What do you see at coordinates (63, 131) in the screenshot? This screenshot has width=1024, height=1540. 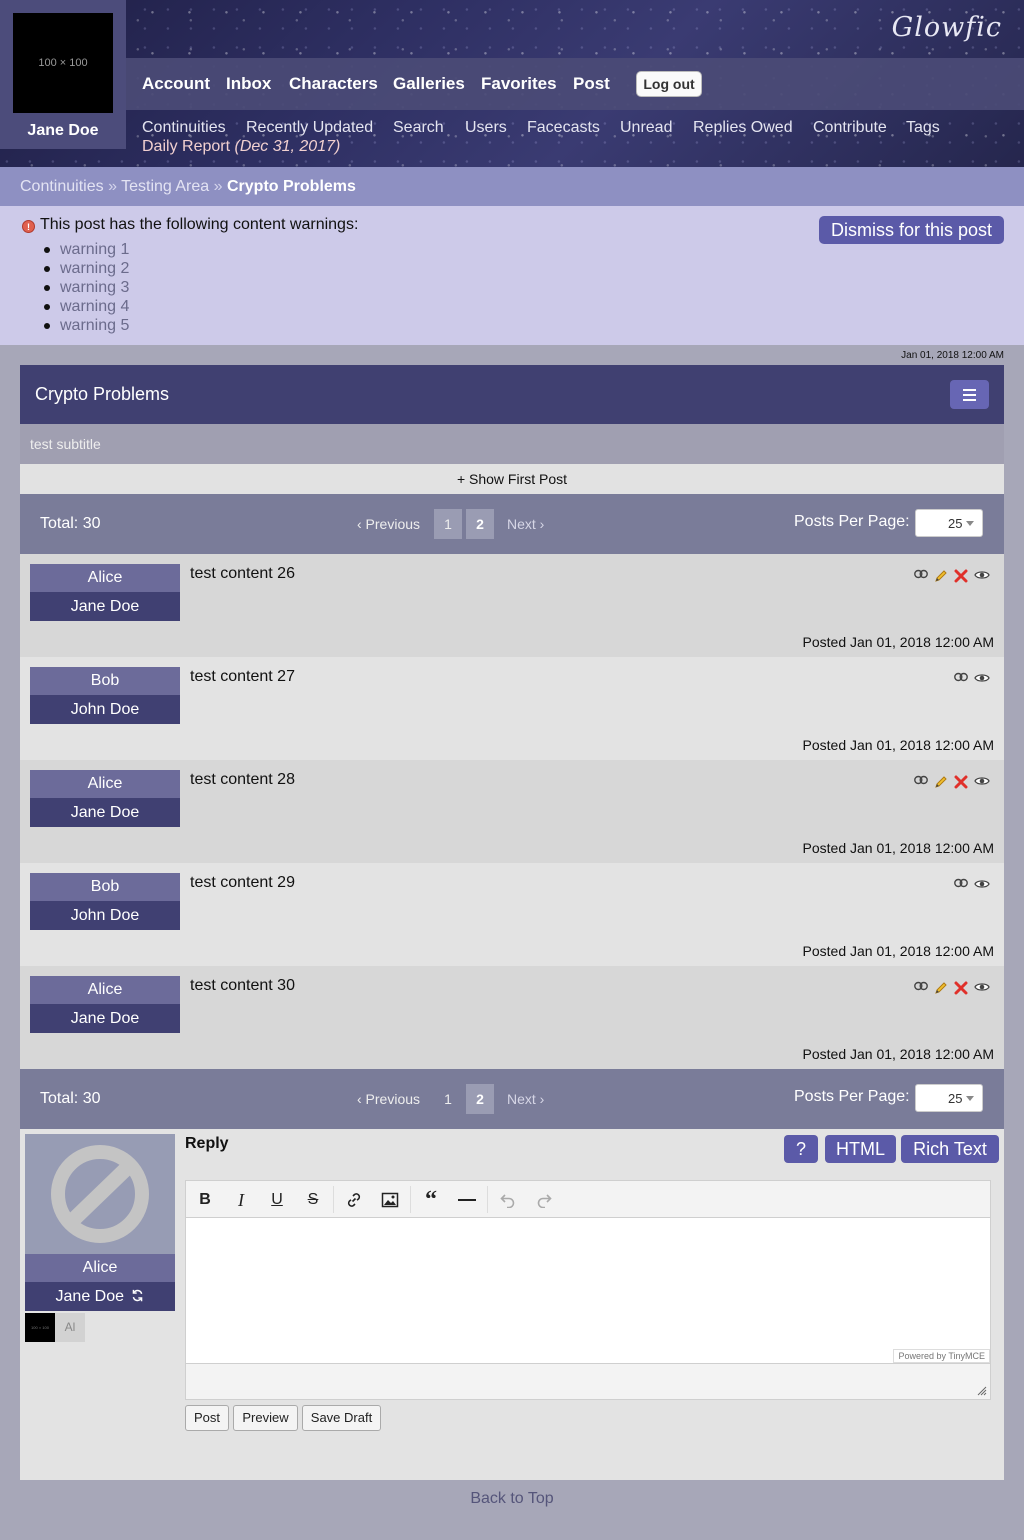 I see `user-name: Jane Doe` at bounding box center [63, 131].